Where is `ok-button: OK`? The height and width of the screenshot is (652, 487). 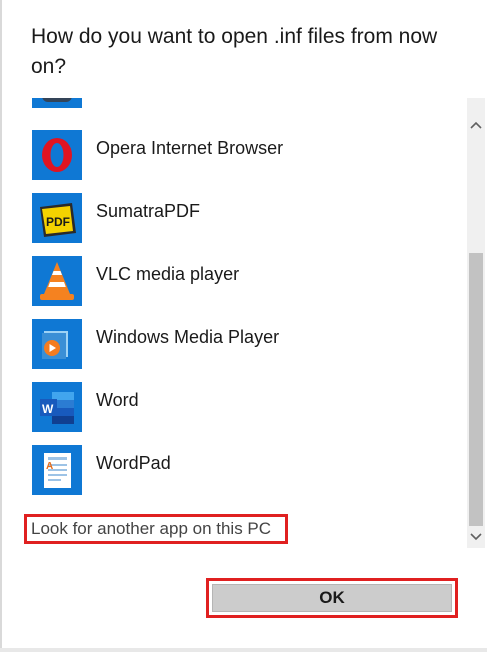
ok-button: OK is located at coordinates (332, 598).